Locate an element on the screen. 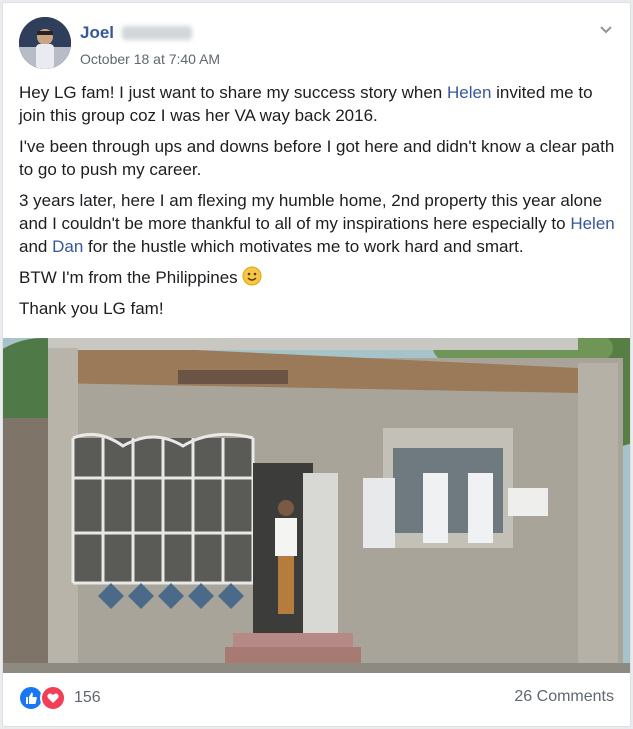  author-row: Joel is located at coordinates (136, 33).